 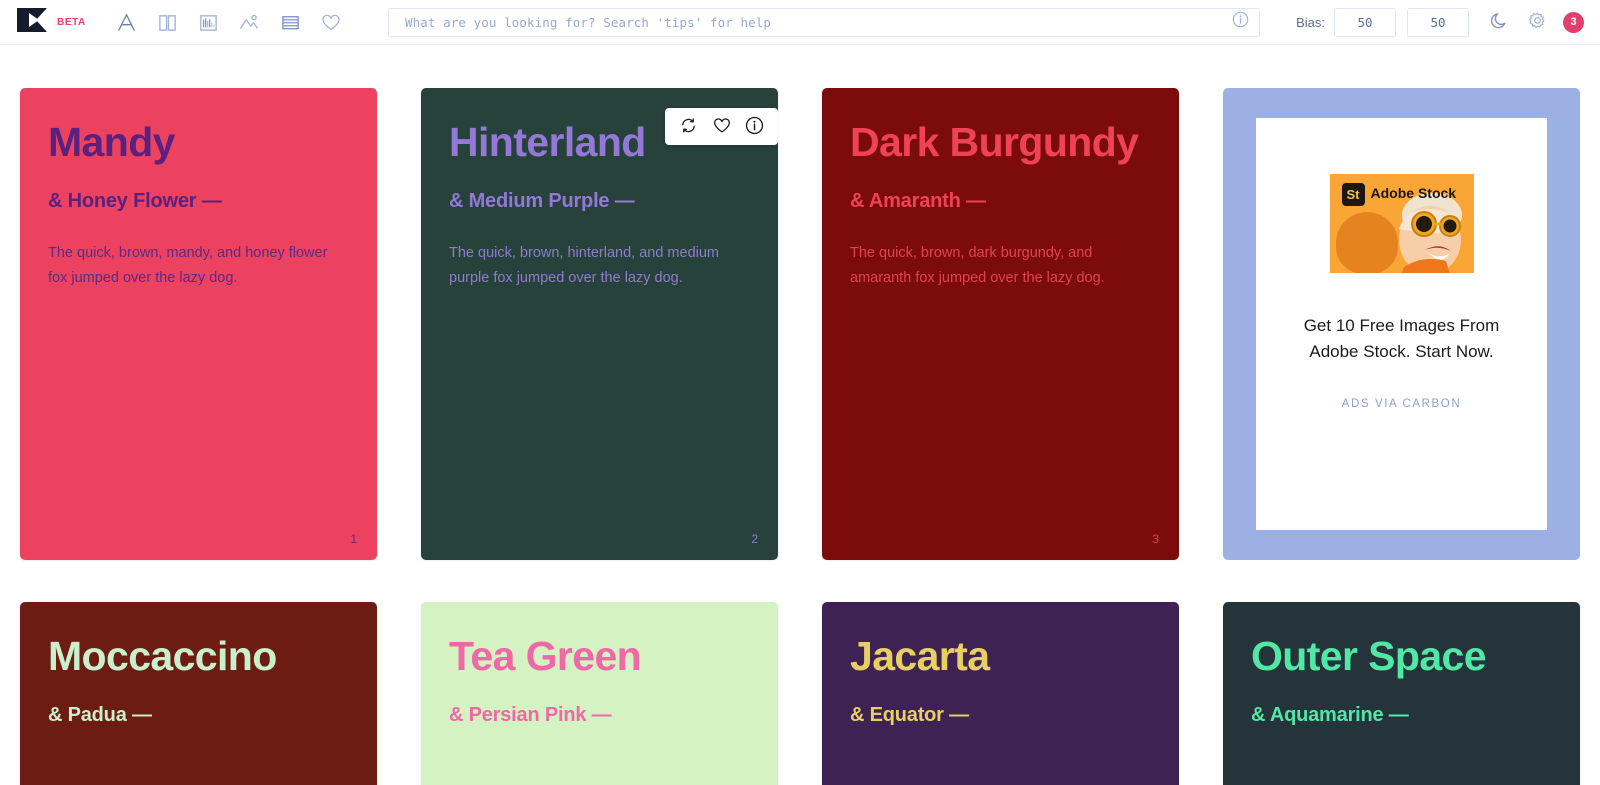 I want to click on tool-icon-group, so click(x=229, y=22).